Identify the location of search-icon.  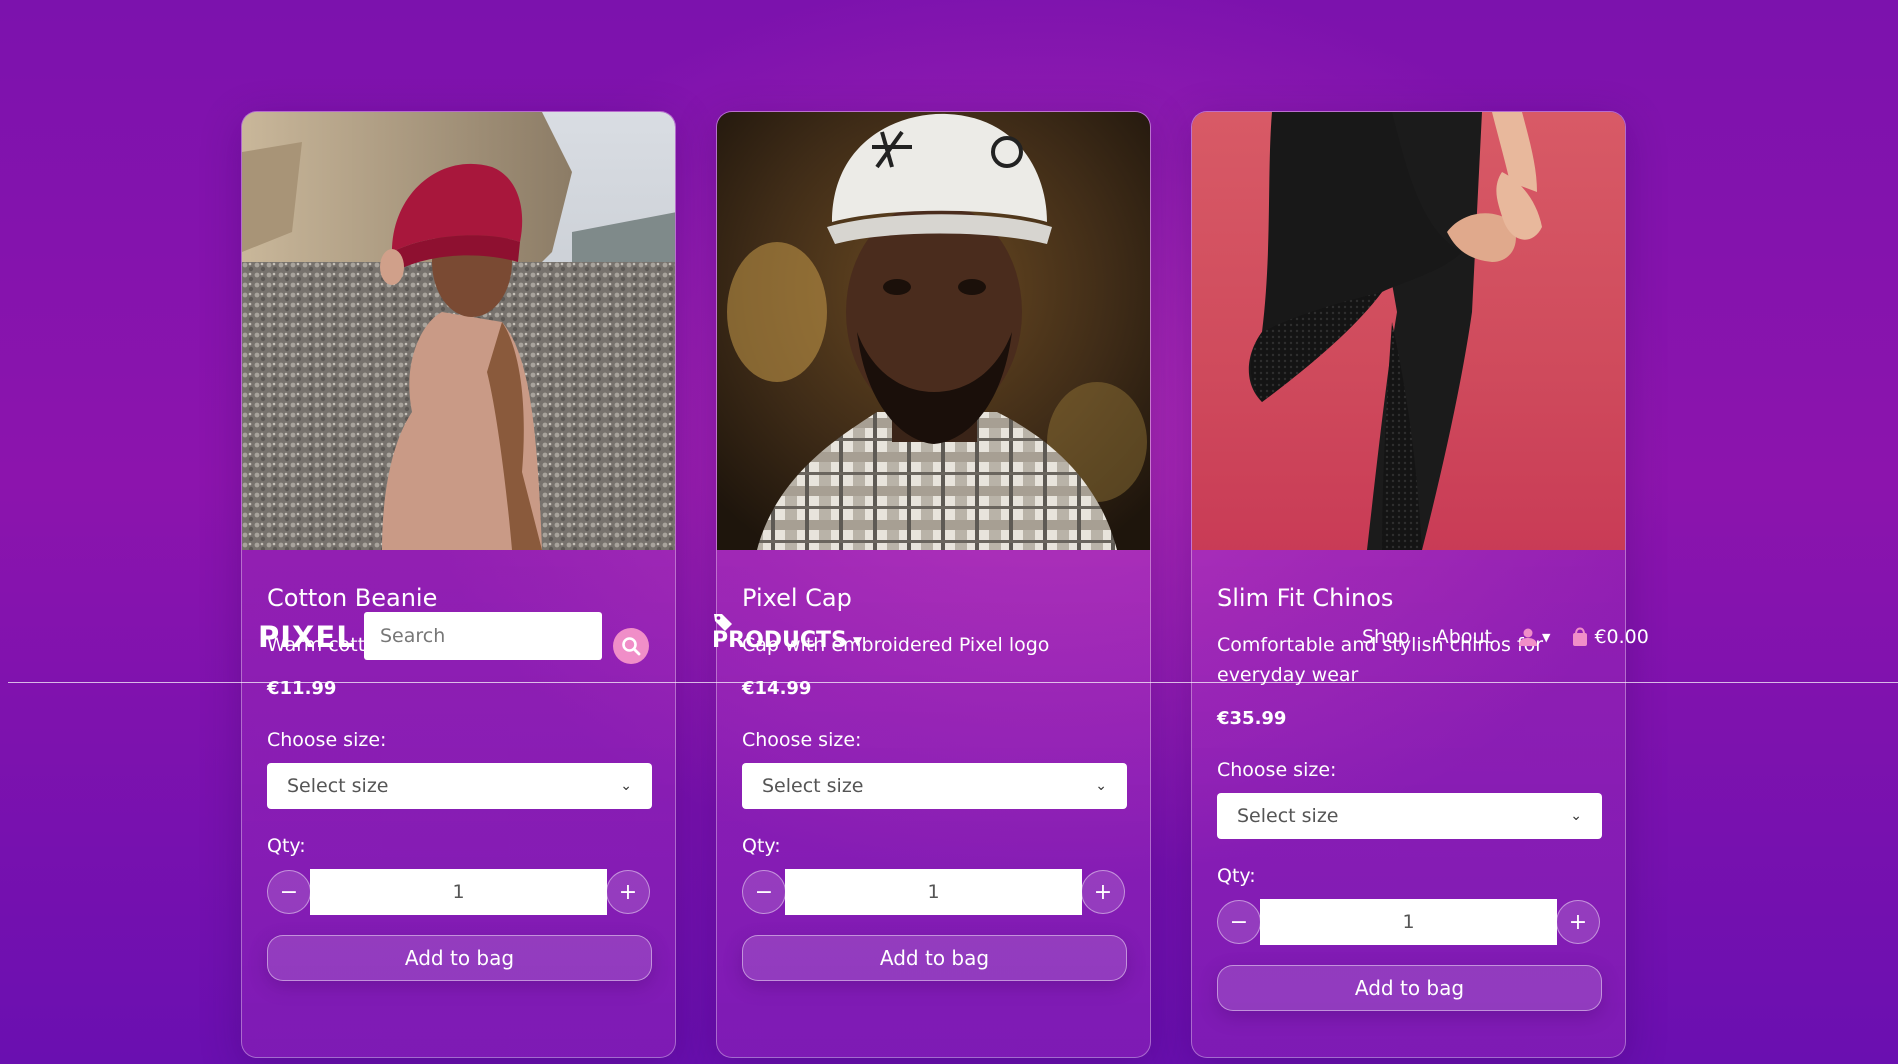
(631, 646).